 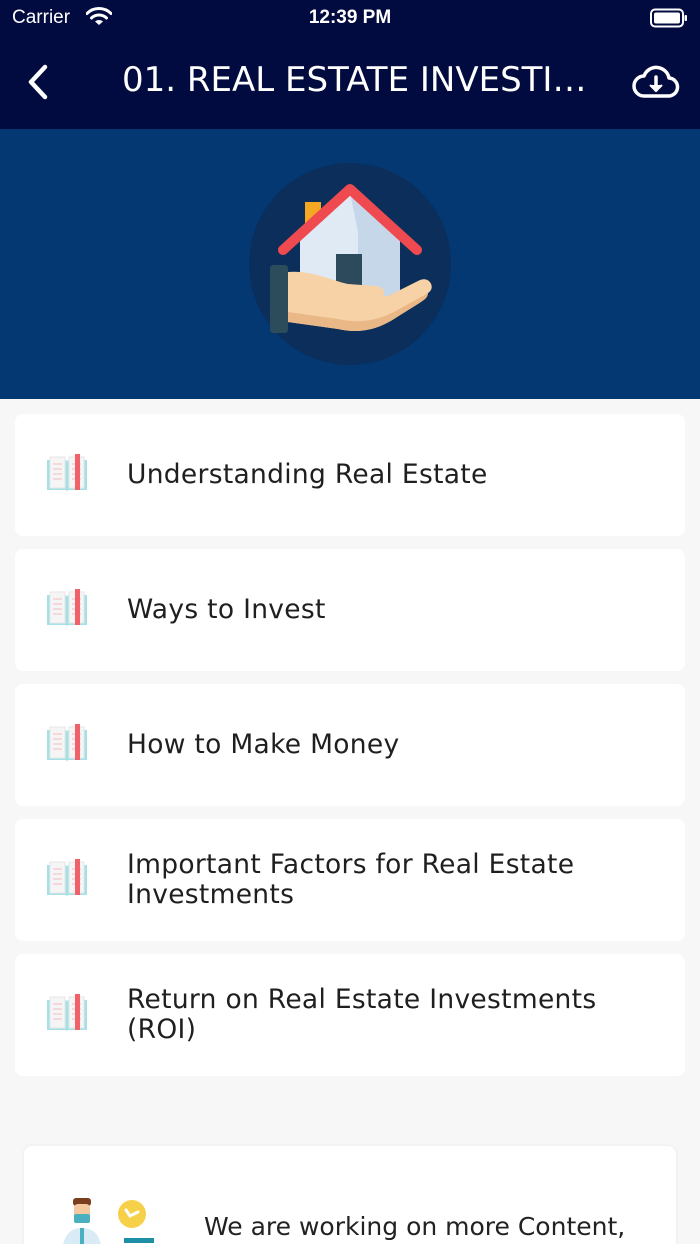 I want to click on cloud-download-icon, so click(x=656, y=81).